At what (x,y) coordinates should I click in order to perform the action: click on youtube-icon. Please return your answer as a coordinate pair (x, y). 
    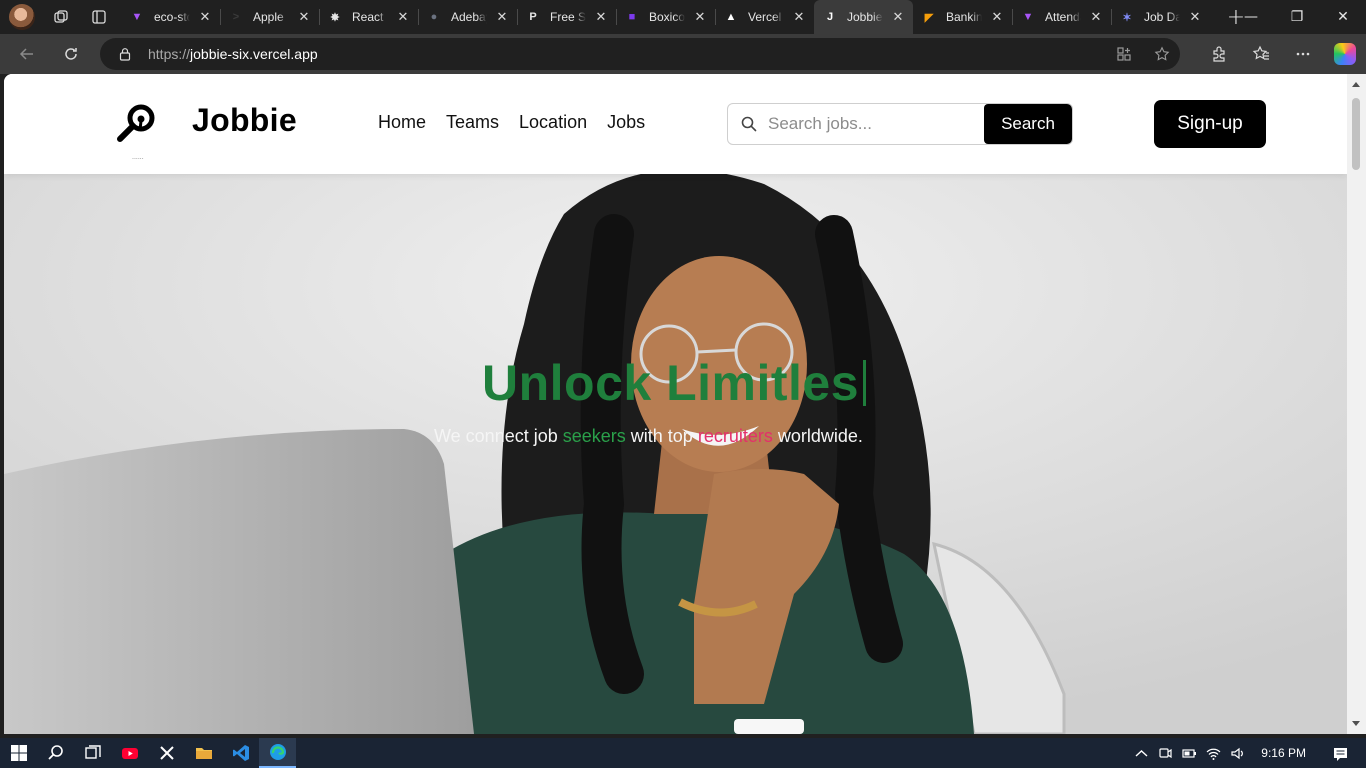
    Looking at the image, I should click on (129, 753).